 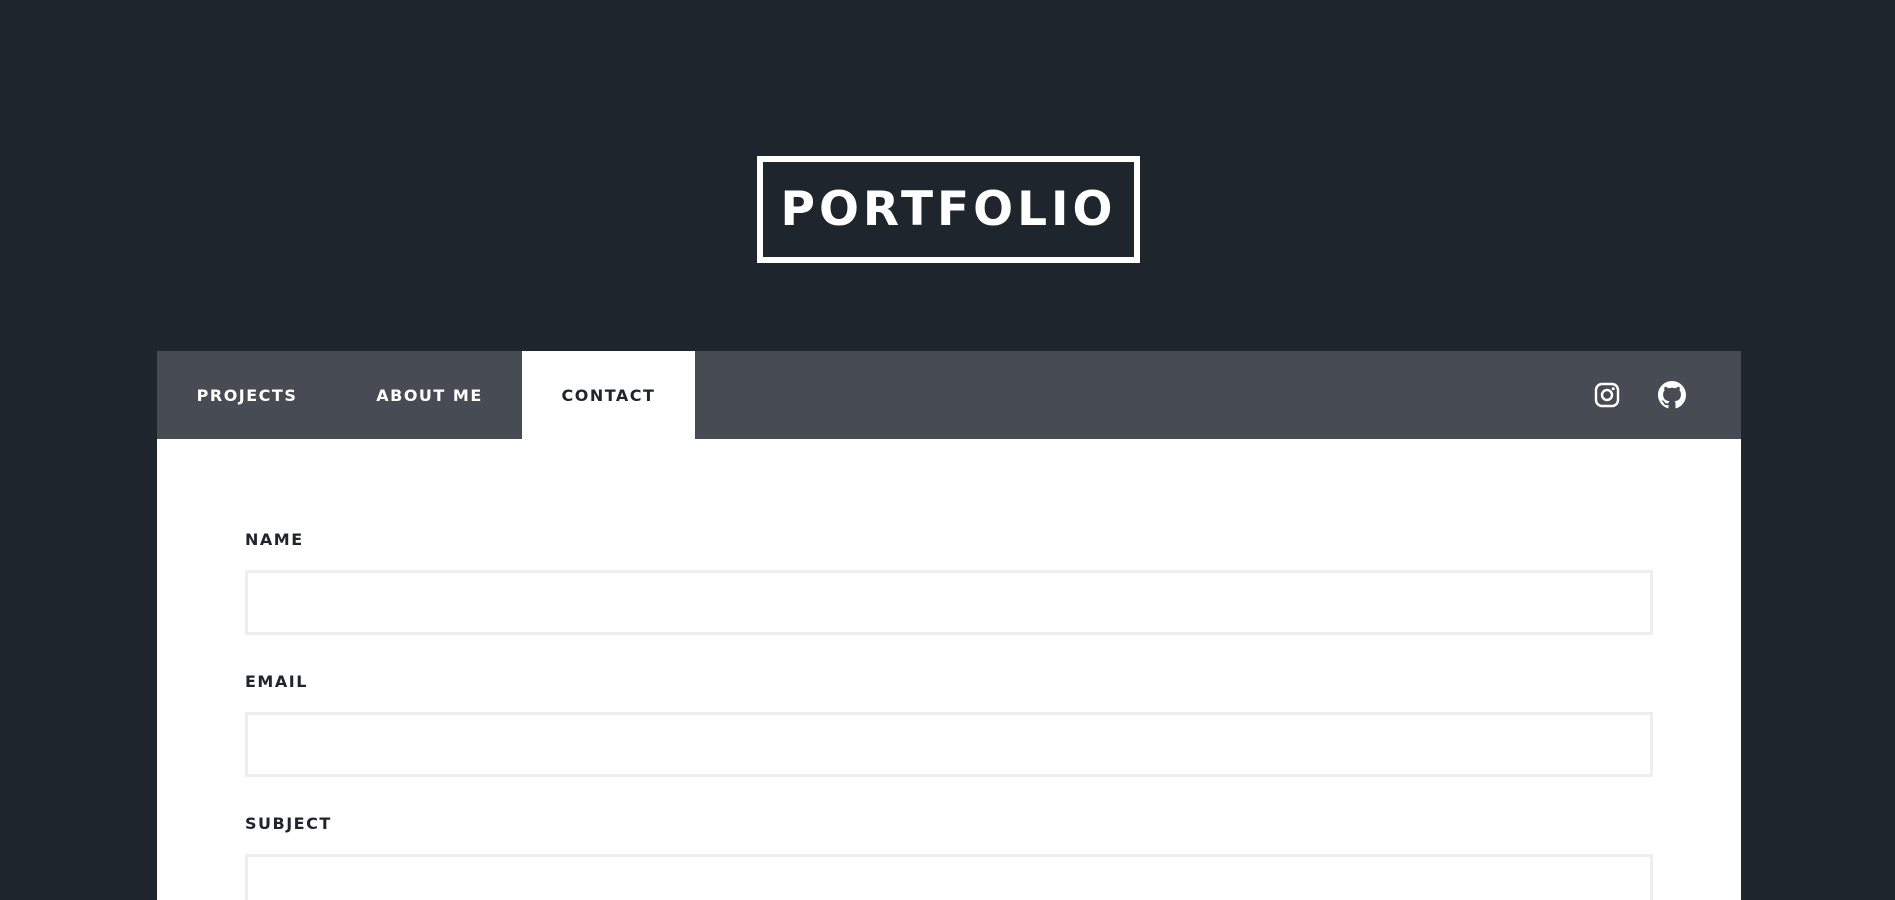 I want to click on tab-projects: PROJECTS, so click(x=247, y=395).